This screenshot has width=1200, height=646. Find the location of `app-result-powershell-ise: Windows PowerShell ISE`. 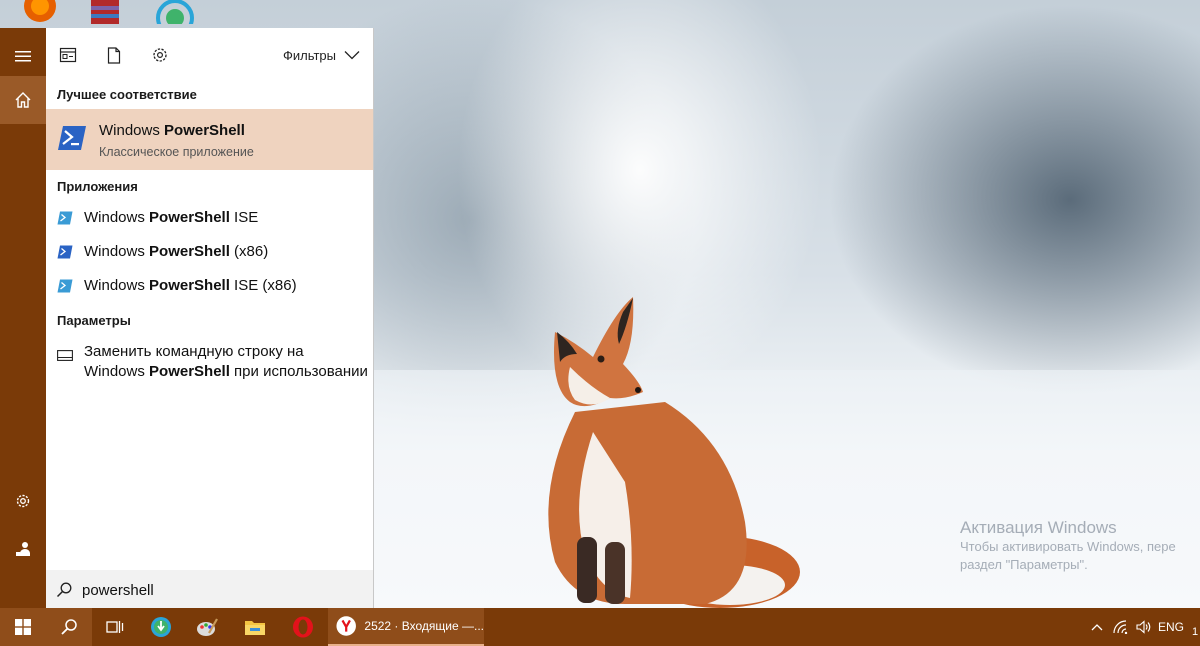

app-result-powershell-ise: Windows PowerShell ISE is located at coordinates (209, 218).